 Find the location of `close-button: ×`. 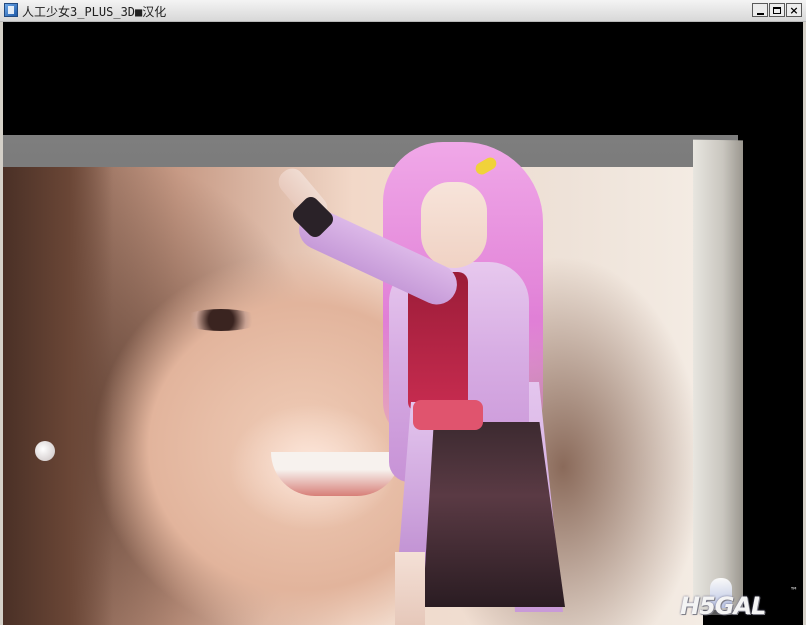

close-button: × is located at coordinates (794, 10).